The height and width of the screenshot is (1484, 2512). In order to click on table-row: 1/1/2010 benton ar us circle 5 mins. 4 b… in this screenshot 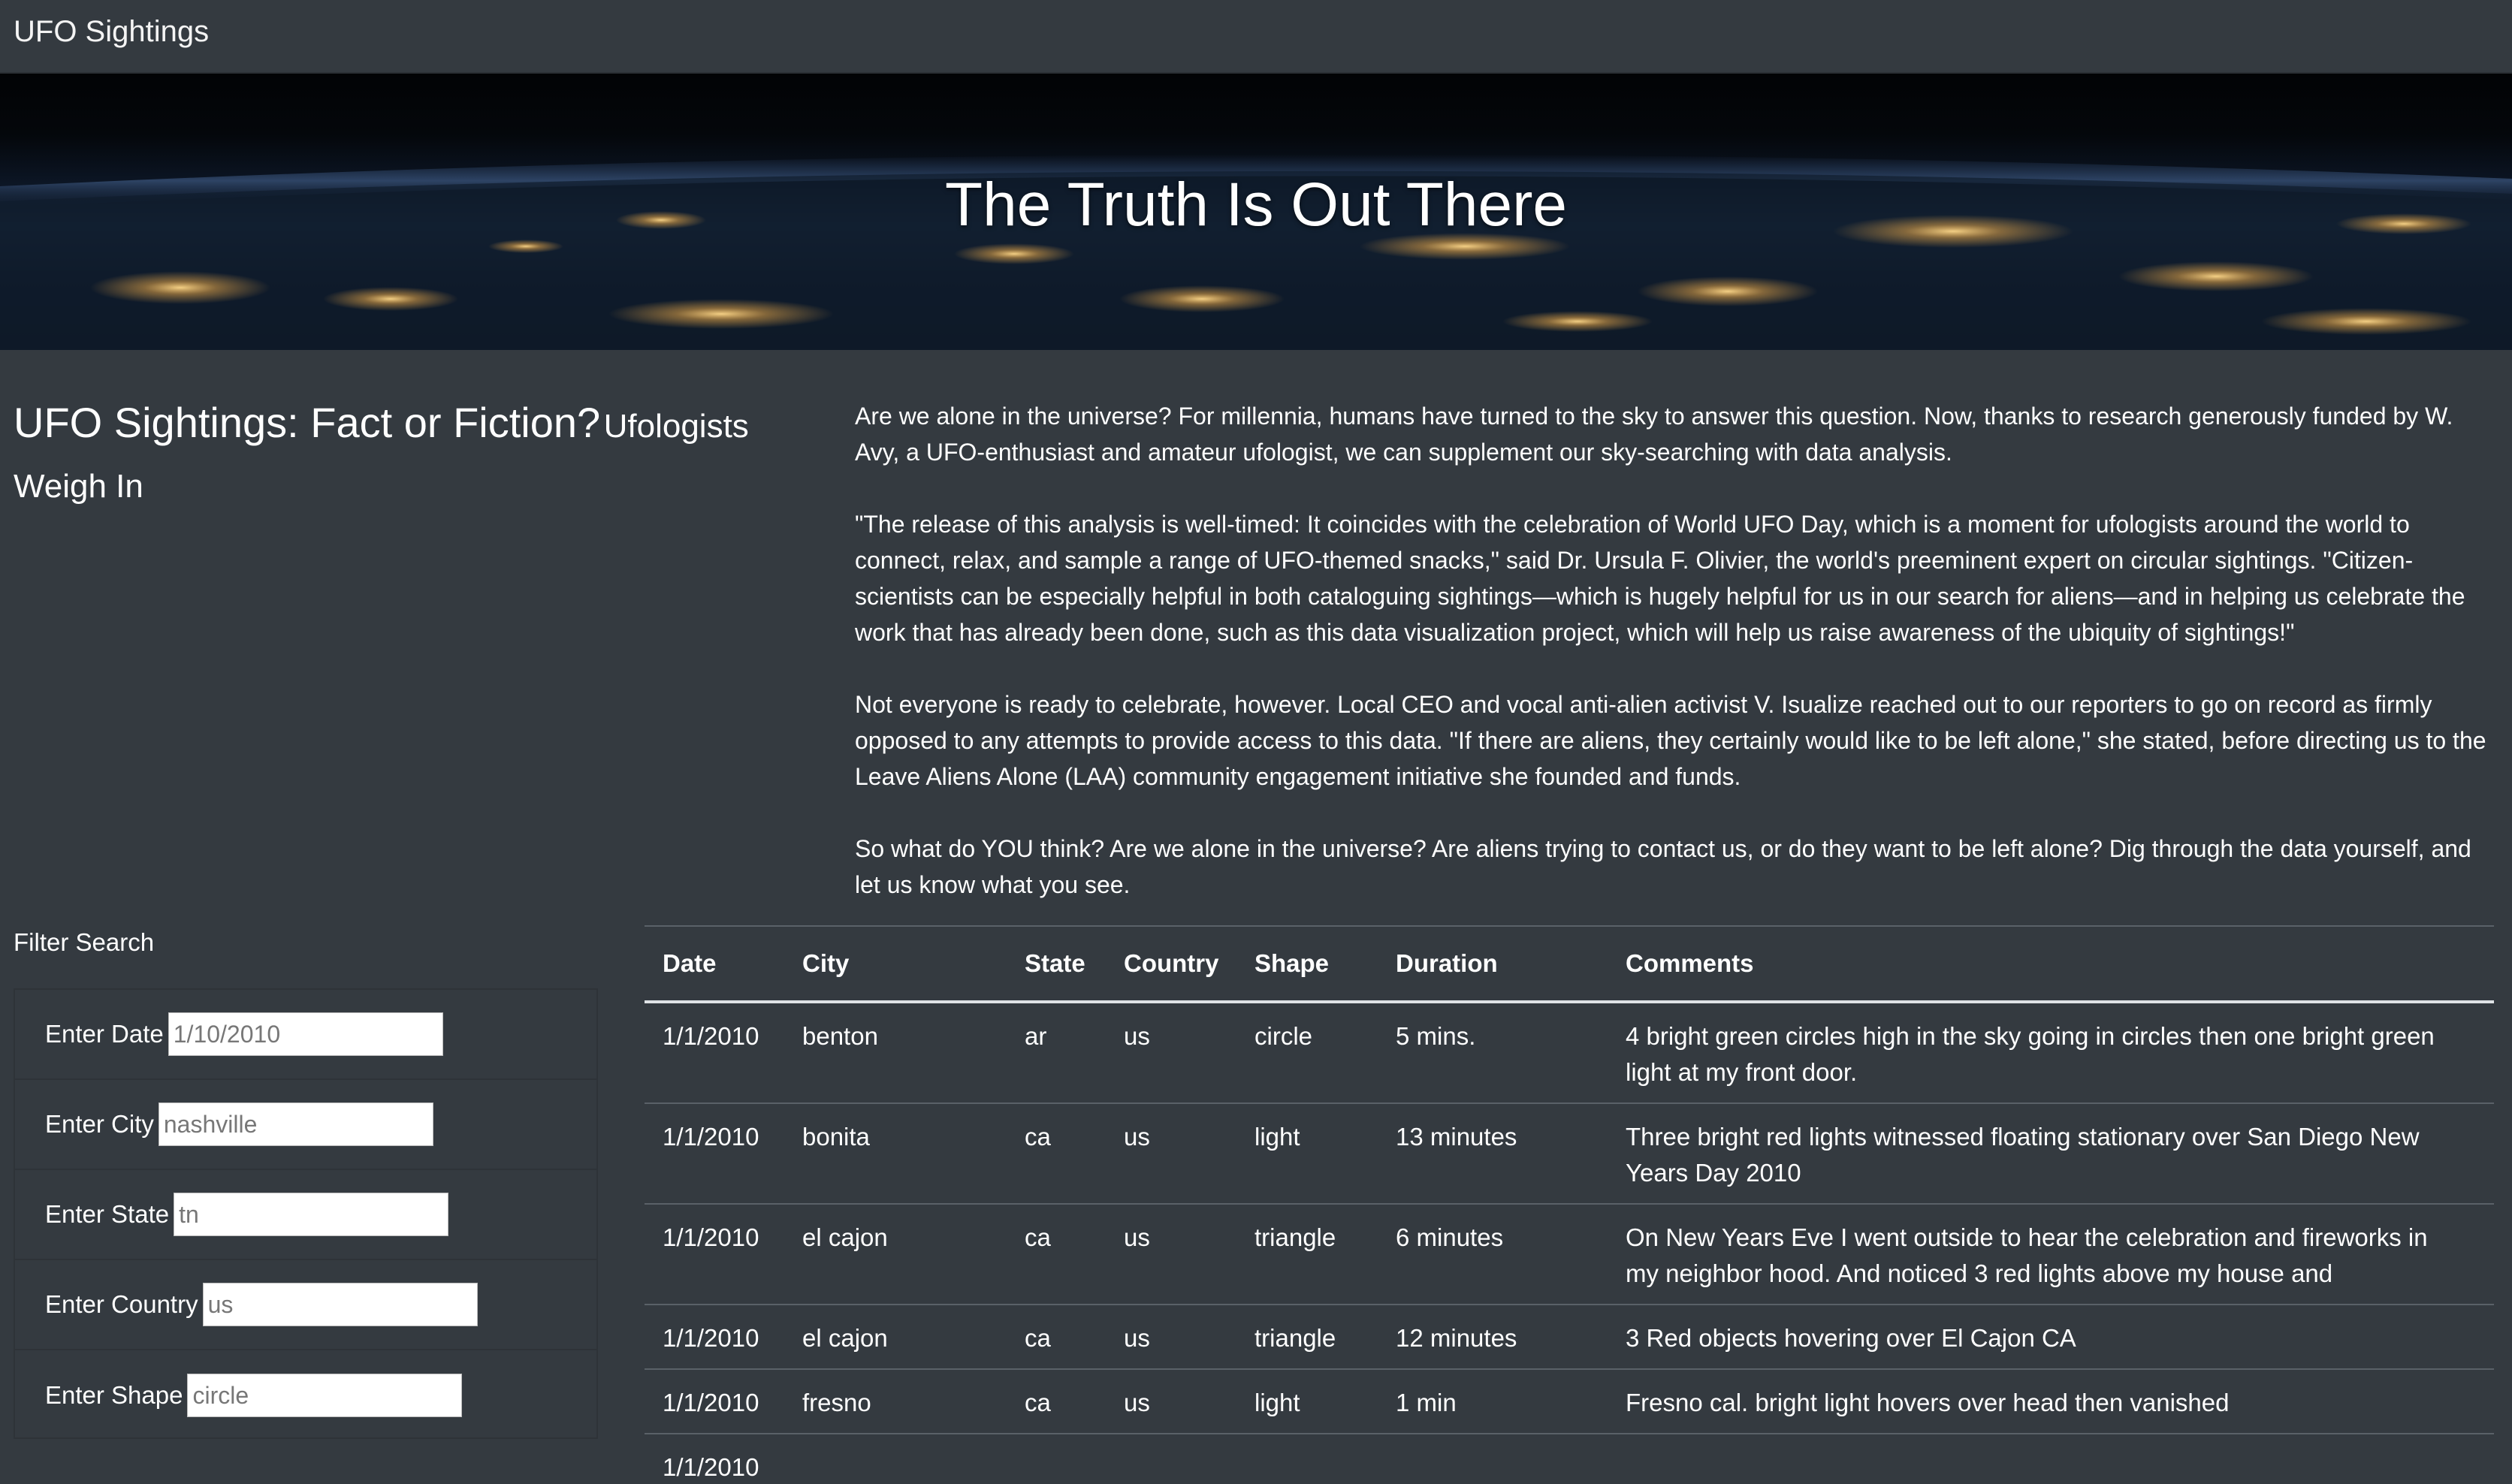, I will do `click(1569, 1053)`.